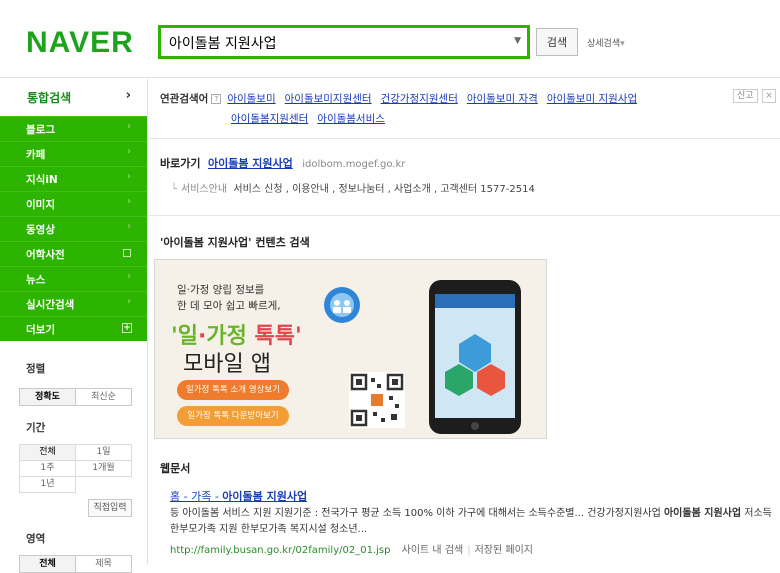  Describe the element at coordinates (351, 119) in the screenshot. I see `related-link: 아이돌봄서비스` at that location.